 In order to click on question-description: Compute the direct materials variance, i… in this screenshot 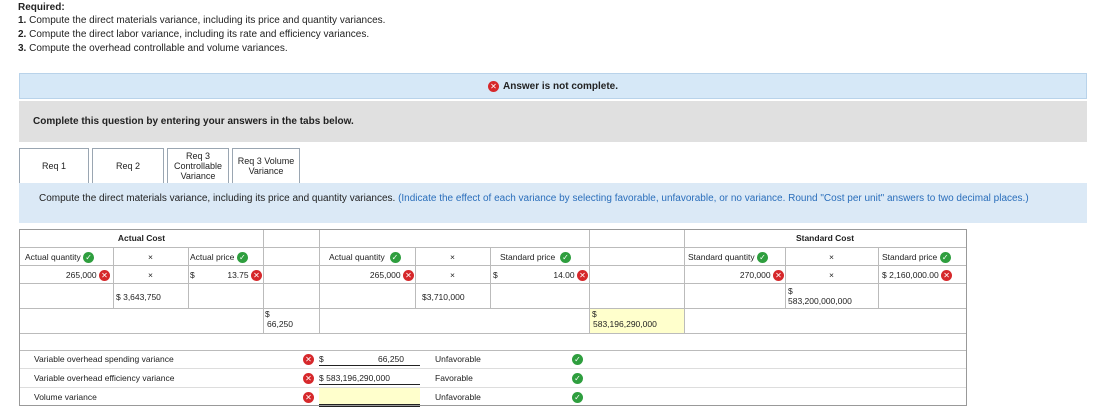, I will do `click(553, 203)`.